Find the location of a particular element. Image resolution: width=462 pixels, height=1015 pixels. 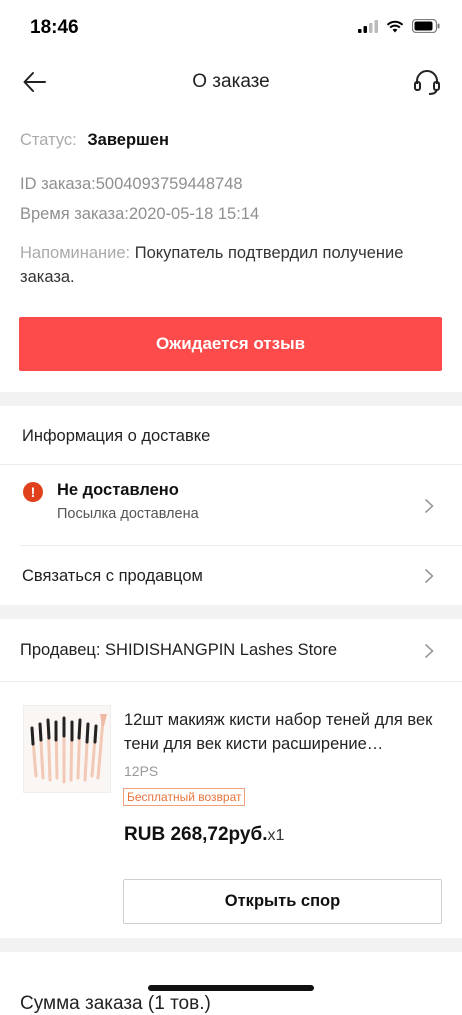

order-status: Статус: Завершен is located at coordinates (94, 140).